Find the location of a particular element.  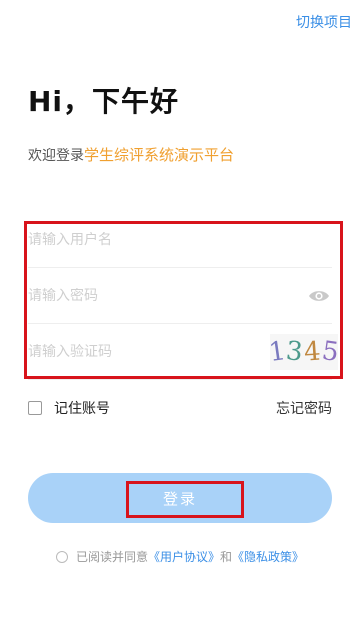

system-name: 学生综评系统演示平台 is located at coordinates (159, 155).